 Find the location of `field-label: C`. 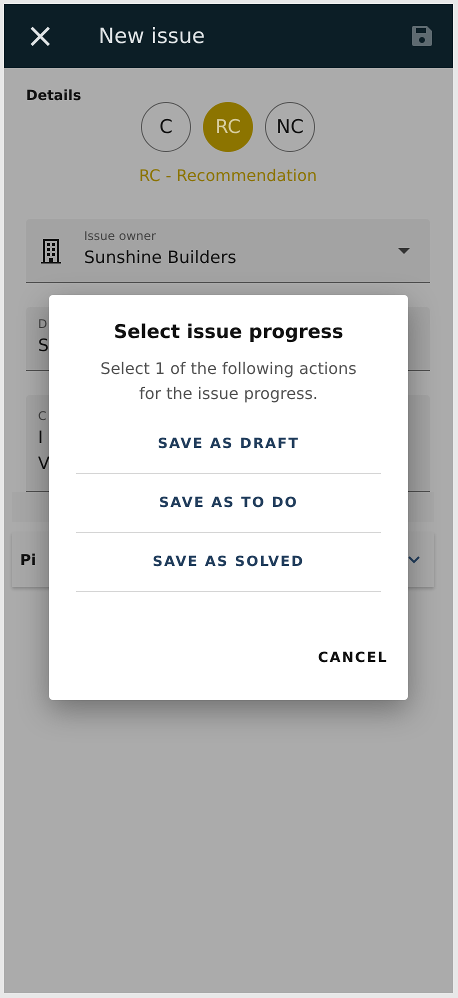

field-label: C is located at coordinates (42, 416).